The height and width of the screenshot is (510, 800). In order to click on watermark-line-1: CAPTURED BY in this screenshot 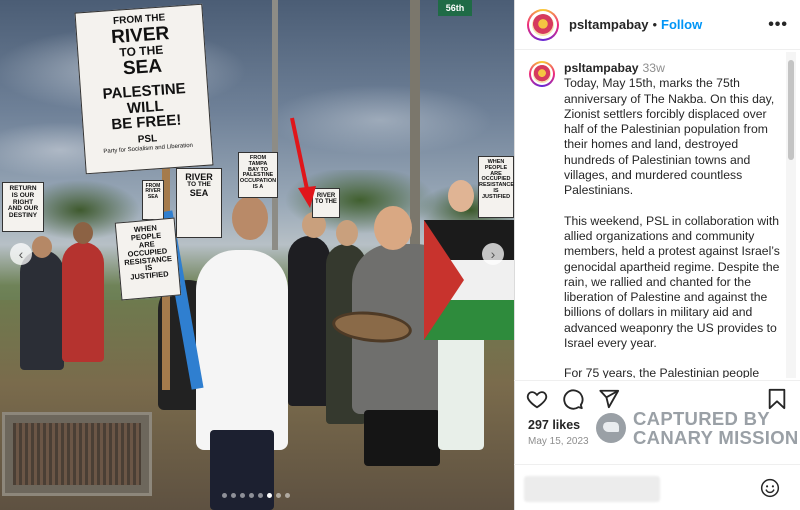, I will do `click(701, 418)`.